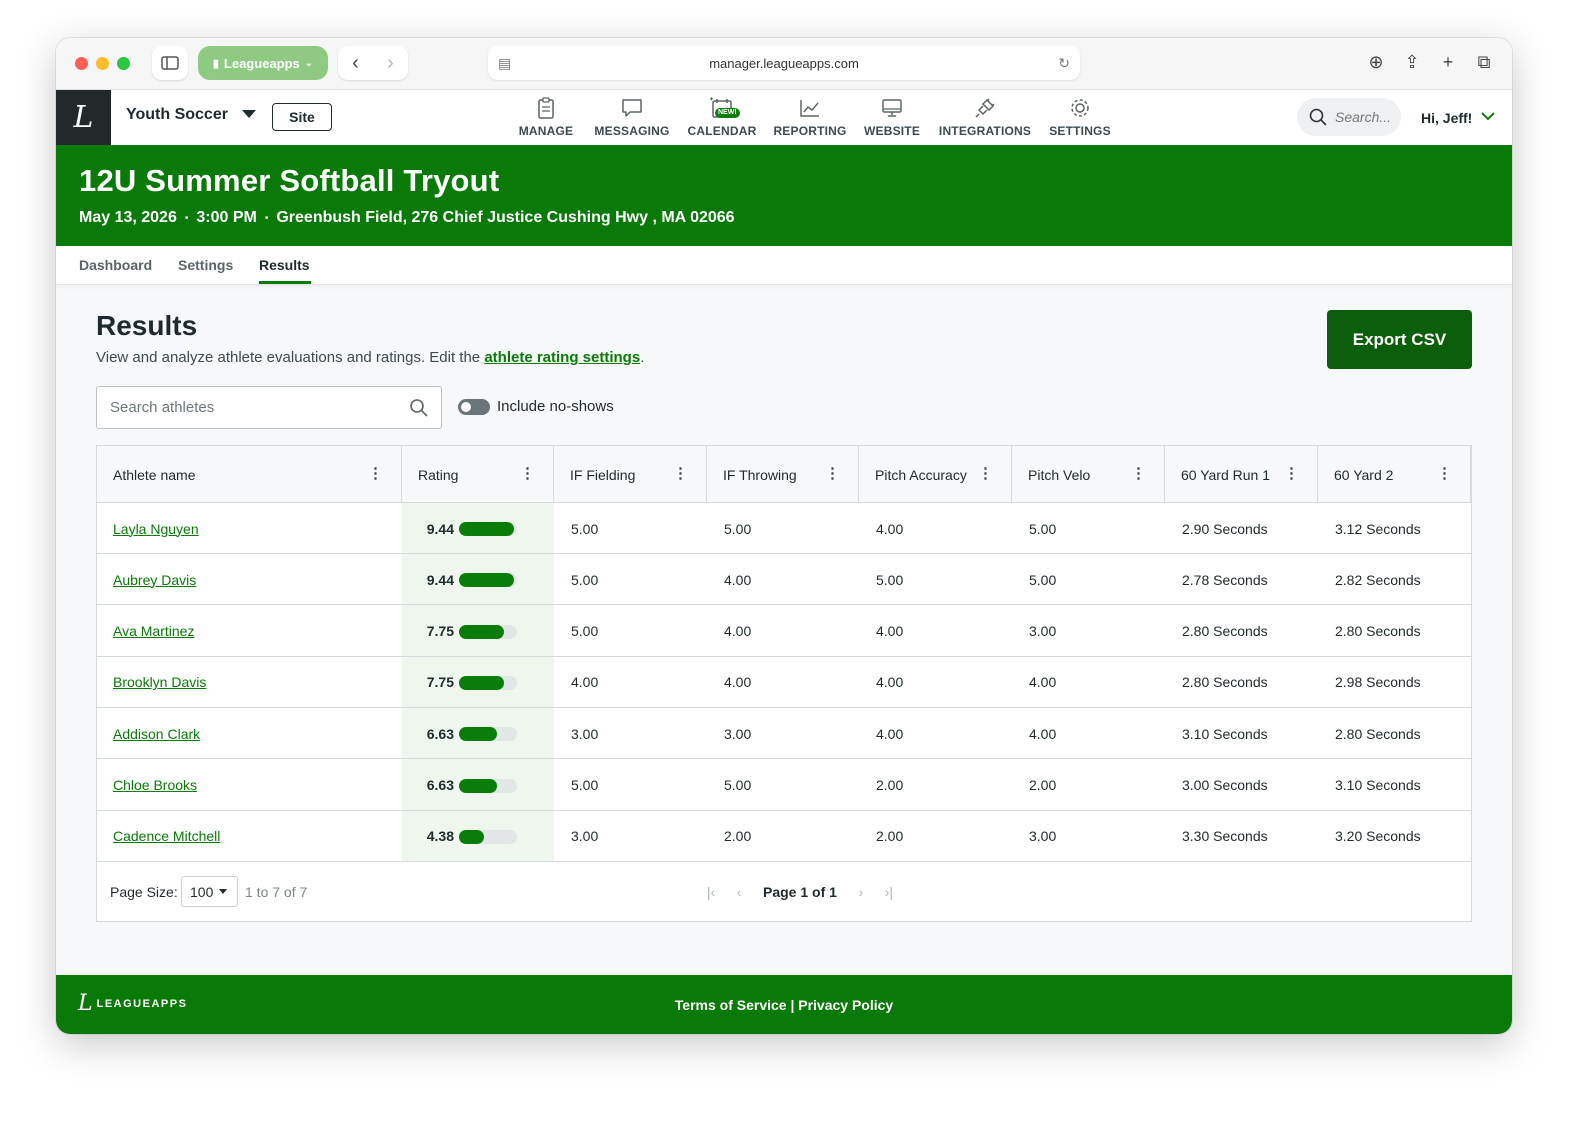 The height and width of the screenshot is (1121, 1586). Describe the element at coordinates (166, 836) in the screenshot. I see `athlete-name-link: Cadence Mitchell` at that location.